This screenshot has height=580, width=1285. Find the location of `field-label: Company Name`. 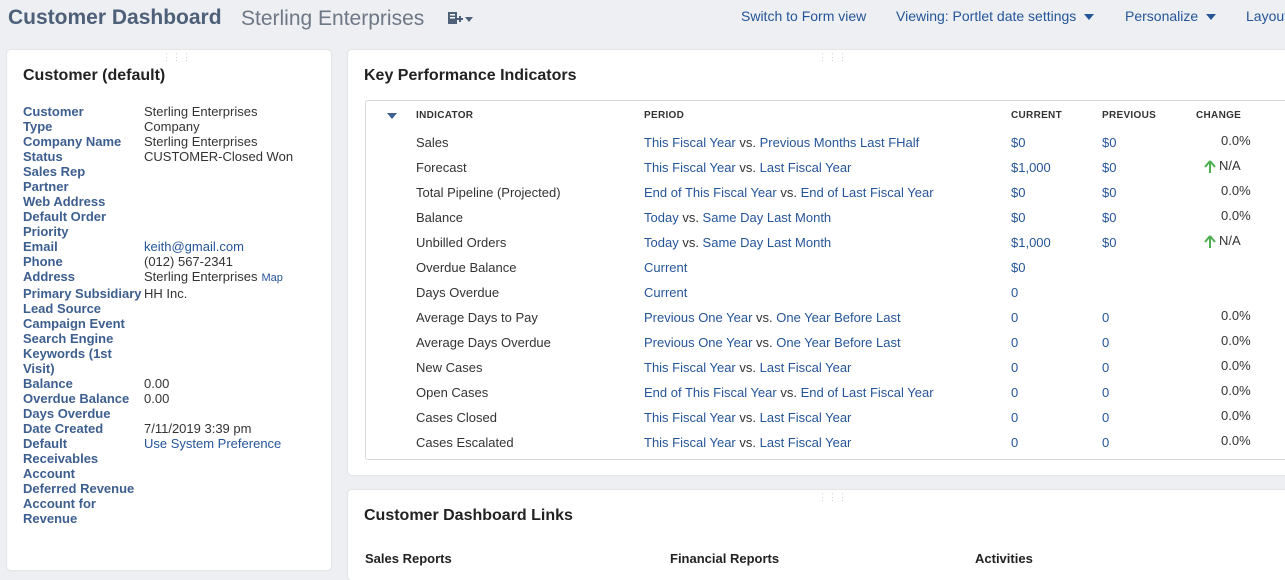

field-label: Company Name is located at coordinates (83, 141).